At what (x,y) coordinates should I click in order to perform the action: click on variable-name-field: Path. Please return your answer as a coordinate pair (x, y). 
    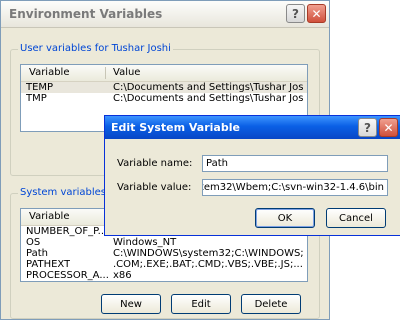
    Looking at the image, I should click on (295, 163).